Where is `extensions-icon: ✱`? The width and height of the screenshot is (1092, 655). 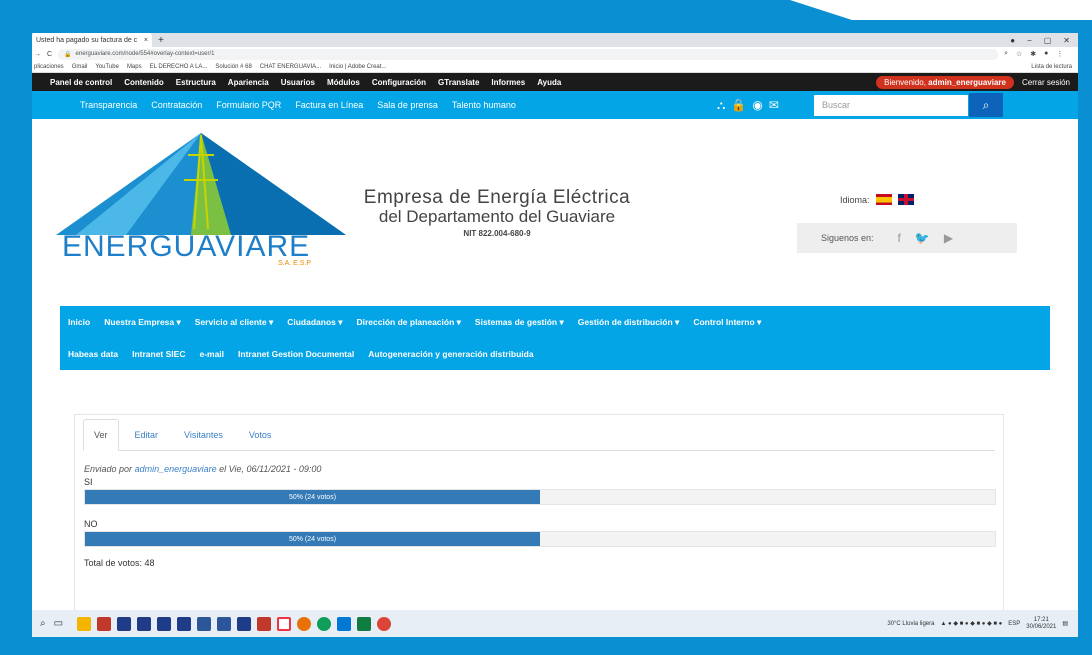 extensions-icon: ✱ is located at coordinates (1033, 54).